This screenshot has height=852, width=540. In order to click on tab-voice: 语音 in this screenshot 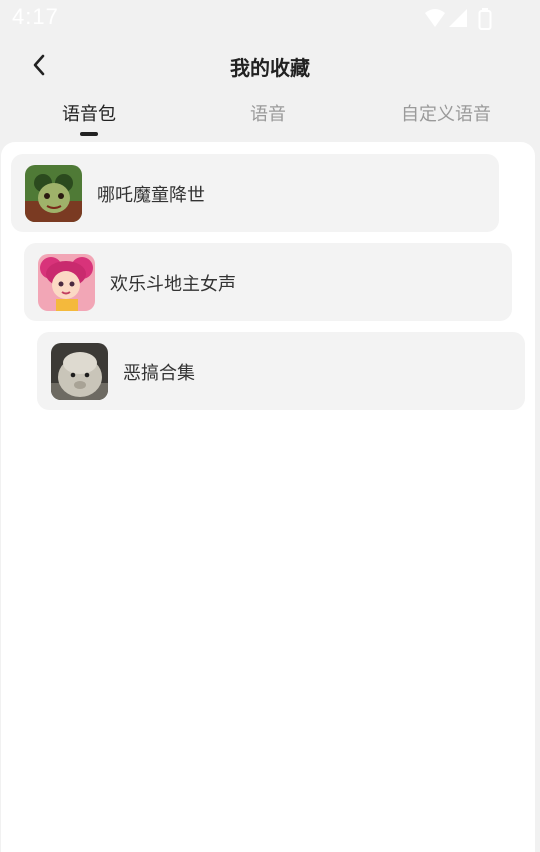, I will do `click(268, 113)`.